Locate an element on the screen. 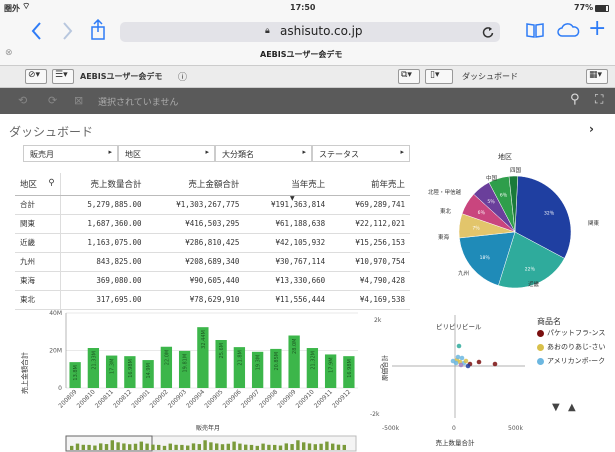  sheet-name: ダッシュボード is located at coordinates (490, 76).